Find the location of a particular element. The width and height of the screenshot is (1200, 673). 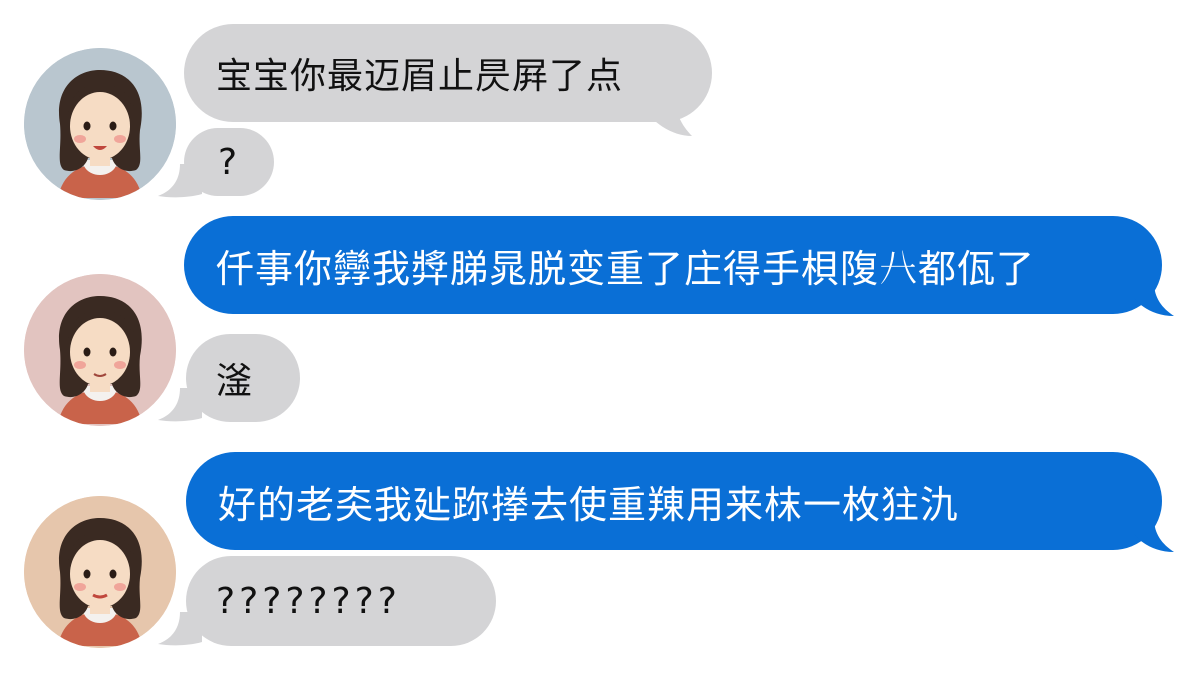

message-bubble-outgoing: 好的老㚐我㢟䟢搼去使重䍶用来枺一枚㹥氿 is located at coordinates (680, 502).